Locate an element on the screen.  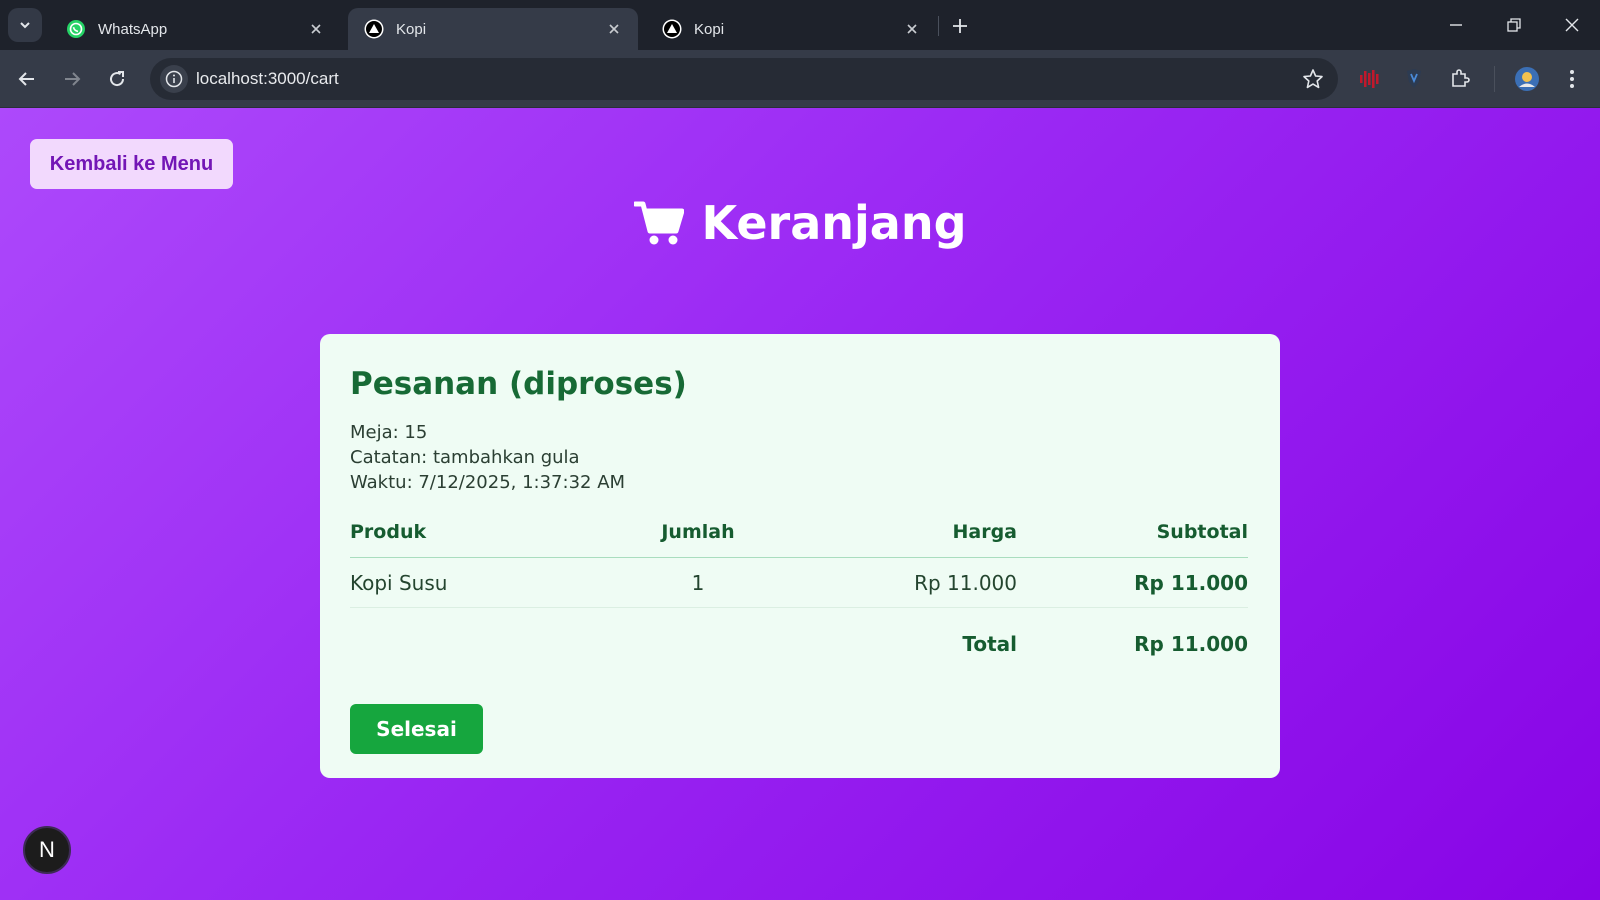
browser-toolbar: localhost:3000/cart is located at coordinates (800, 79).